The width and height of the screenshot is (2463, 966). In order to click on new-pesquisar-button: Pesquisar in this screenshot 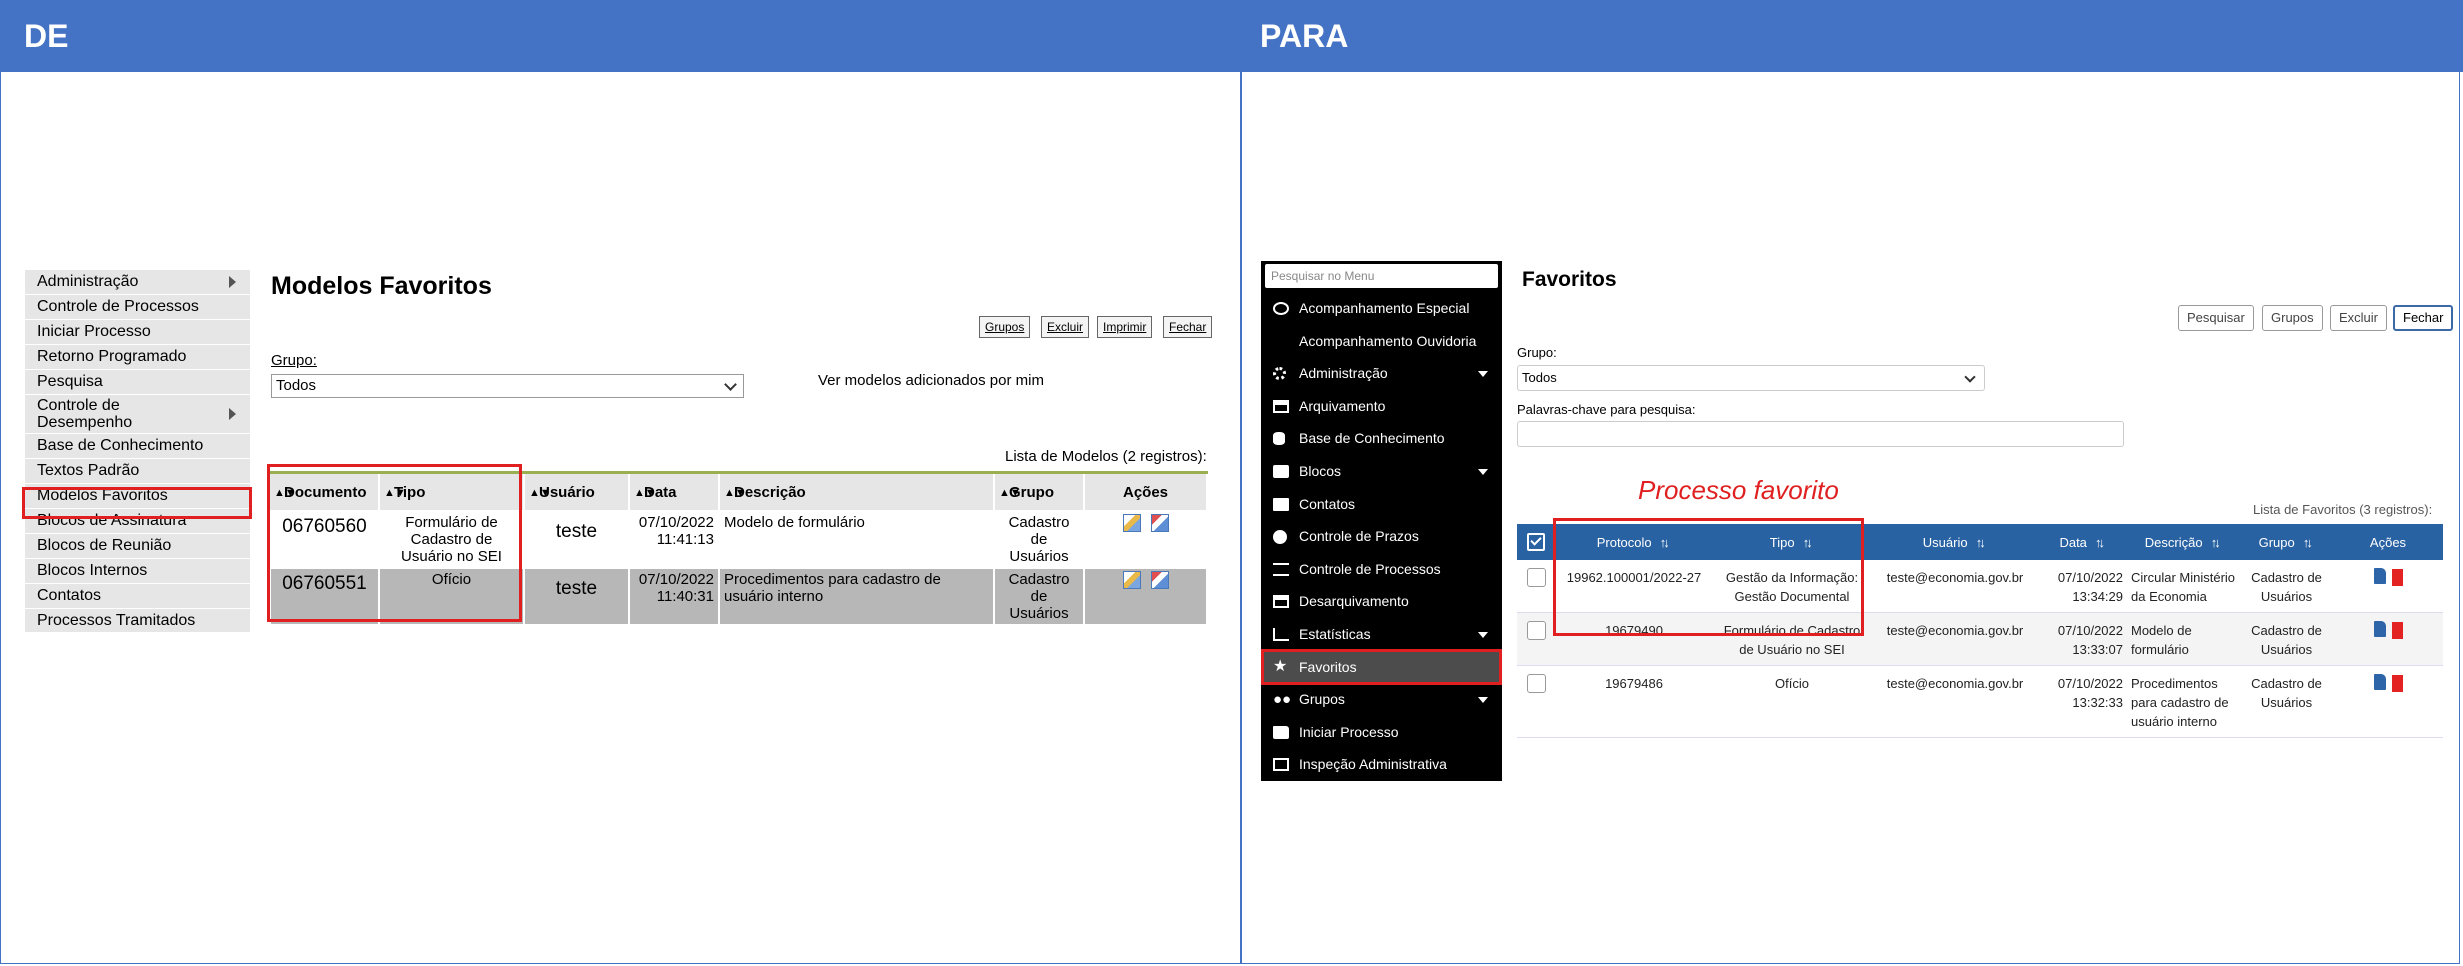, I will do `click(2216, 318)`.